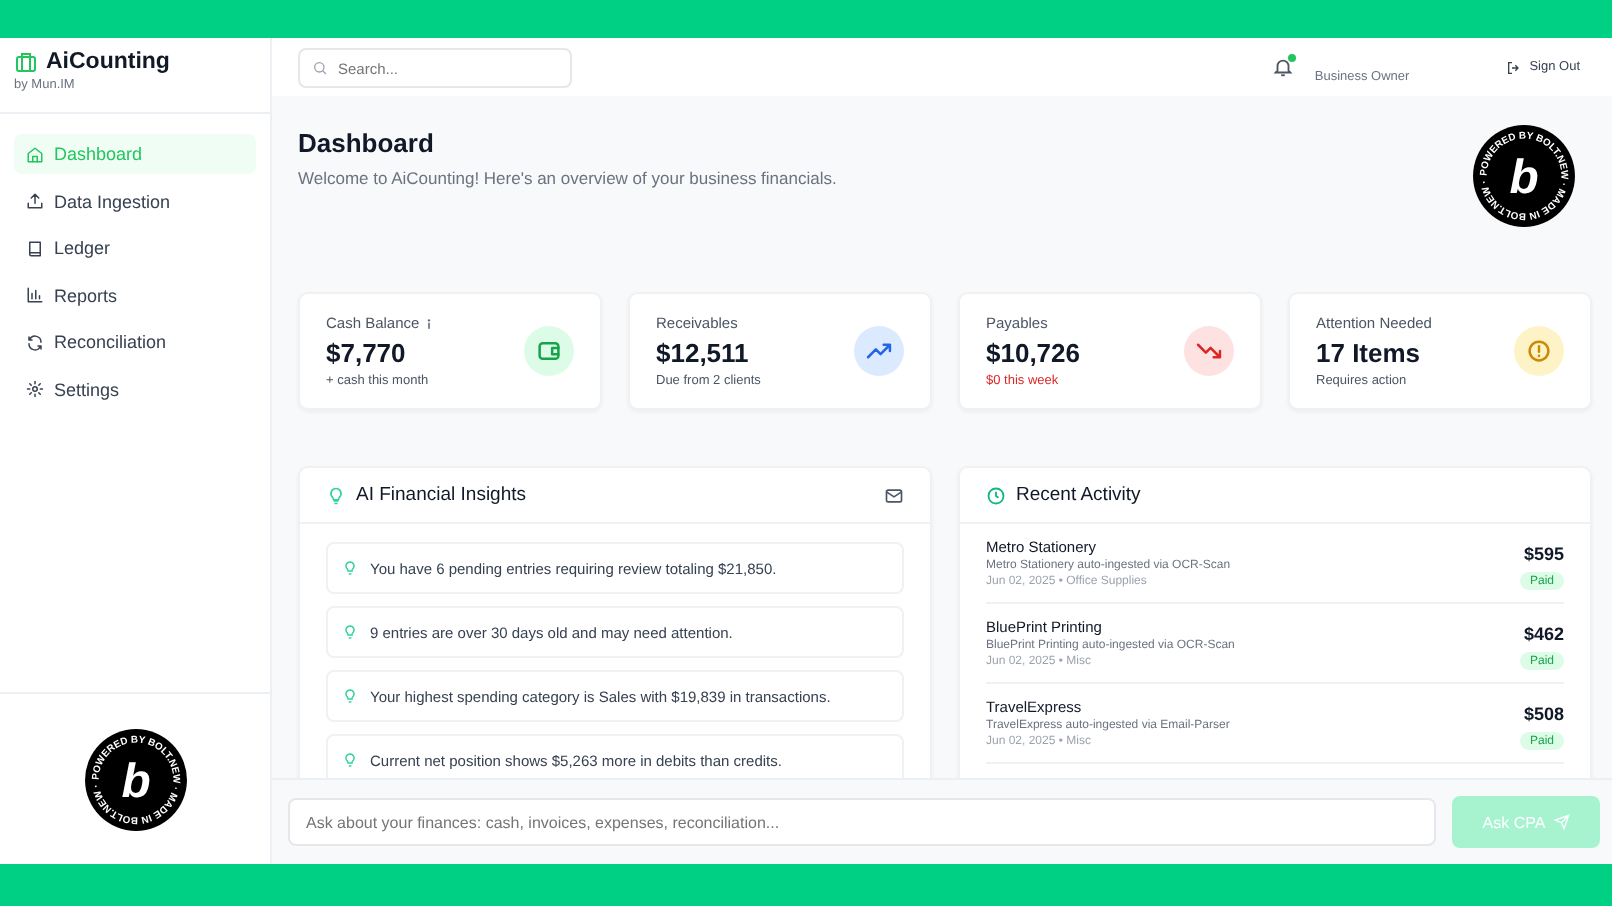 This screenshot has width=1612, height=906. I want to click on sidebar-item: Ledger, so click(135, 248).